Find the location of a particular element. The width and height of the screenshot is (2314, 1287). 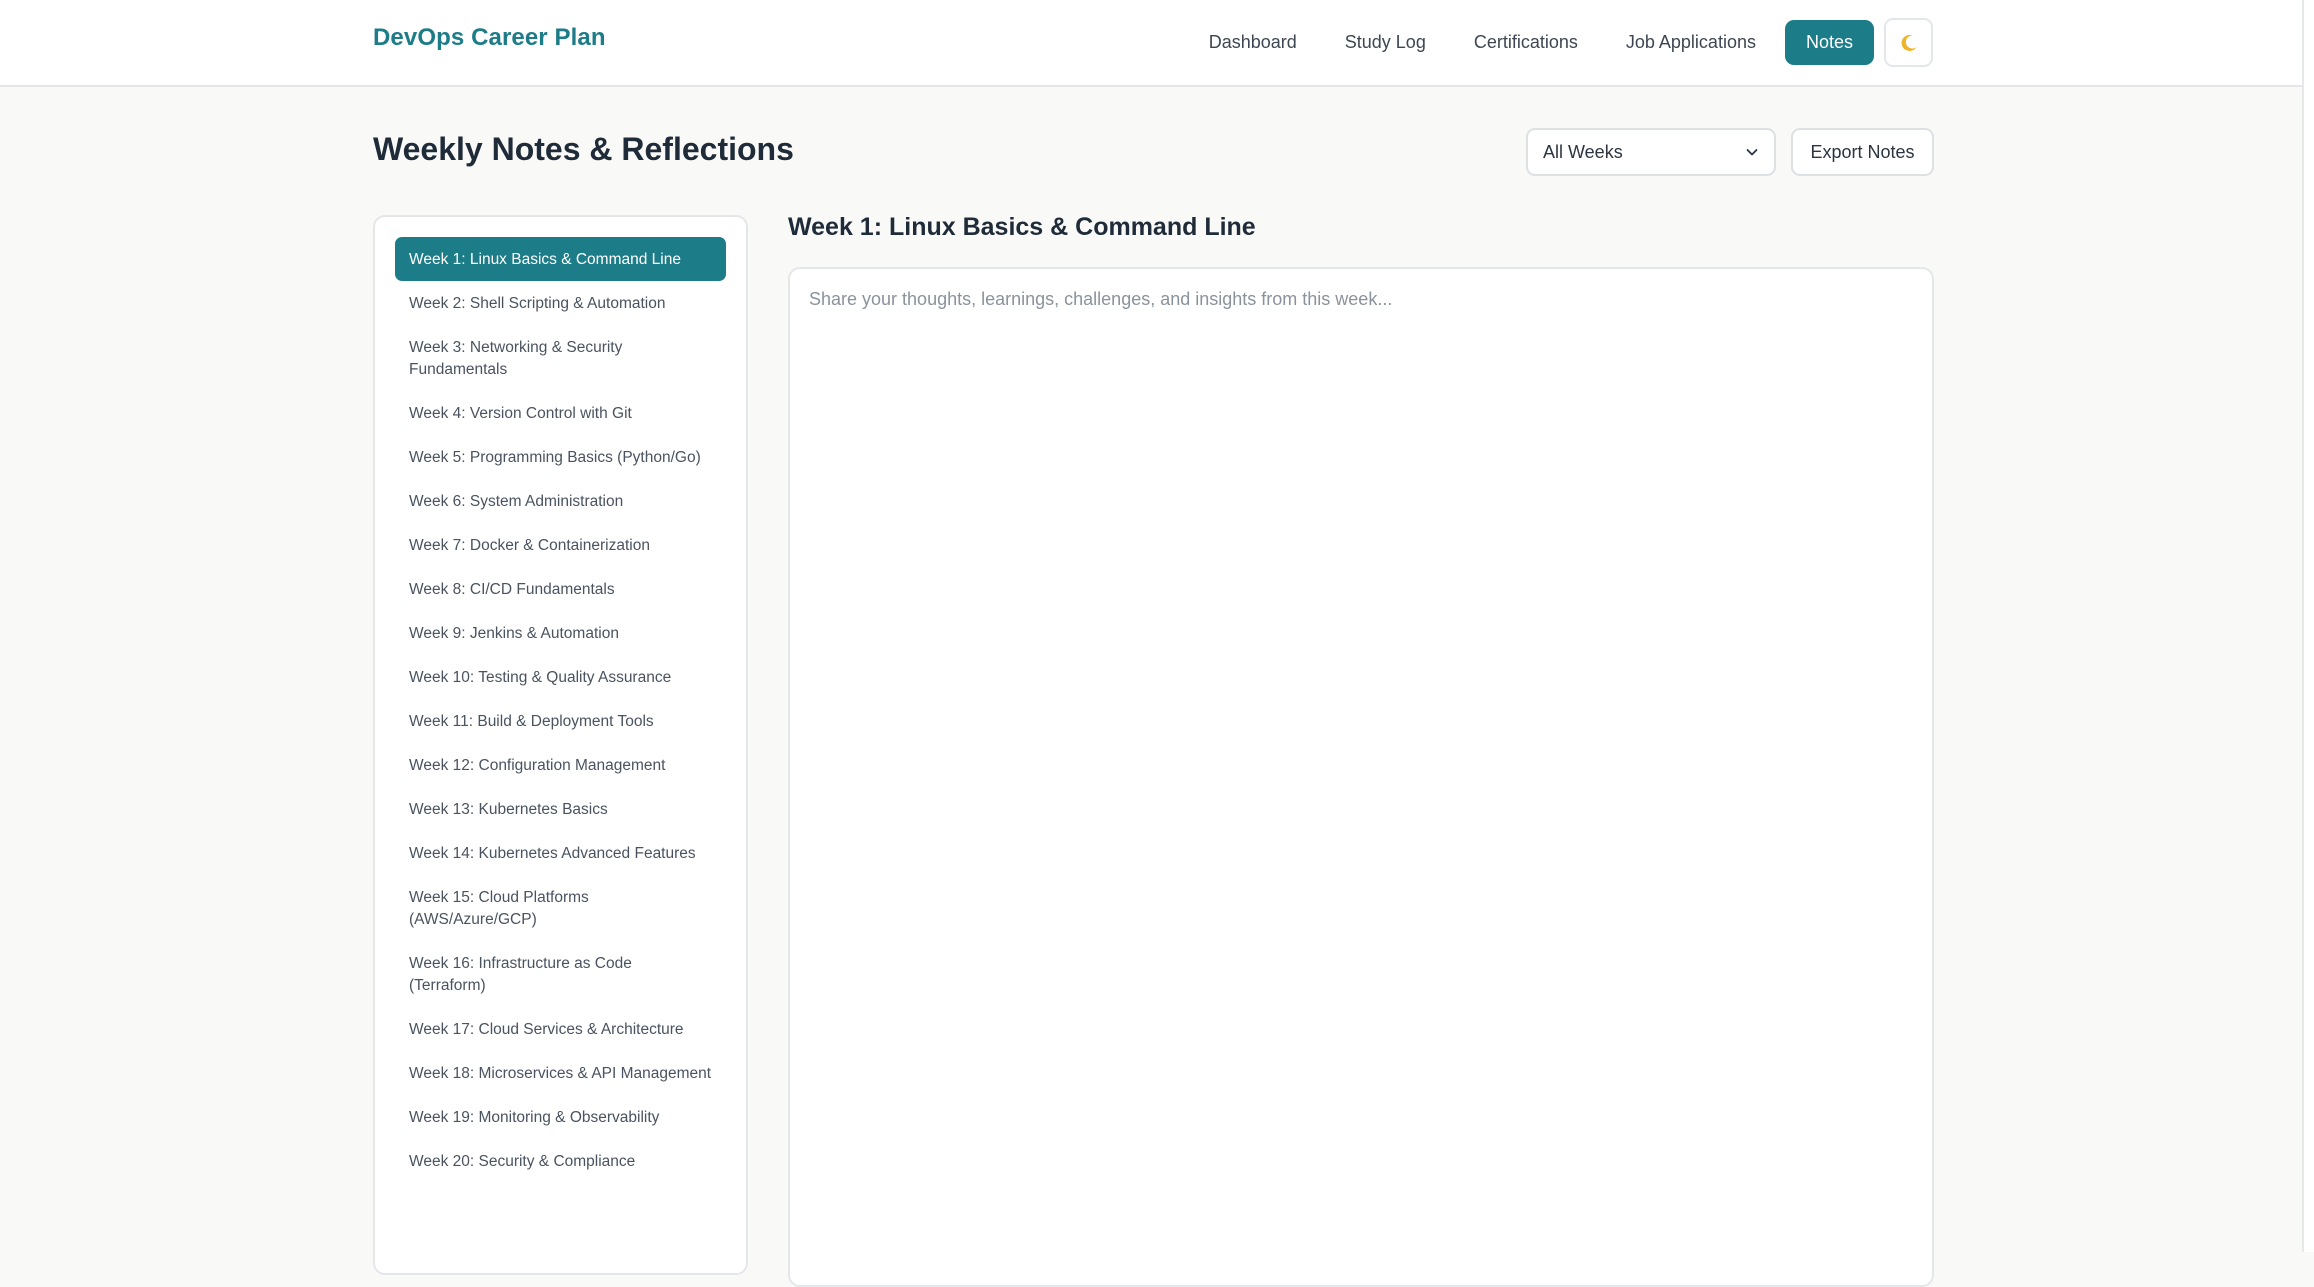

week-item-10: Week 10: Testing & Quality Assurance is located at coordinates (560, 677).